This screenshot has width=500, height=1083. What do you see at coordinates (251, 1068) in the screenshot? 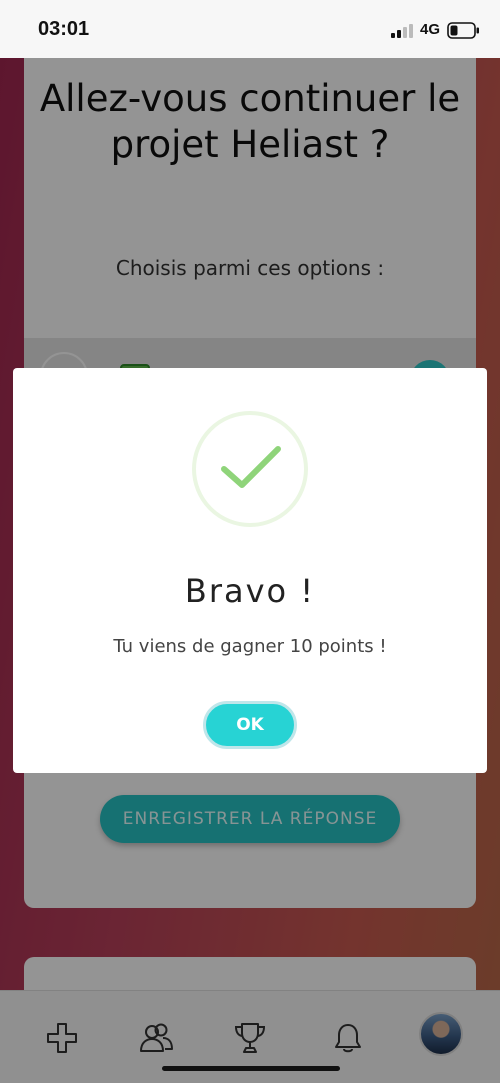
I see `home-indicator` at bounding box center [251, 1068].